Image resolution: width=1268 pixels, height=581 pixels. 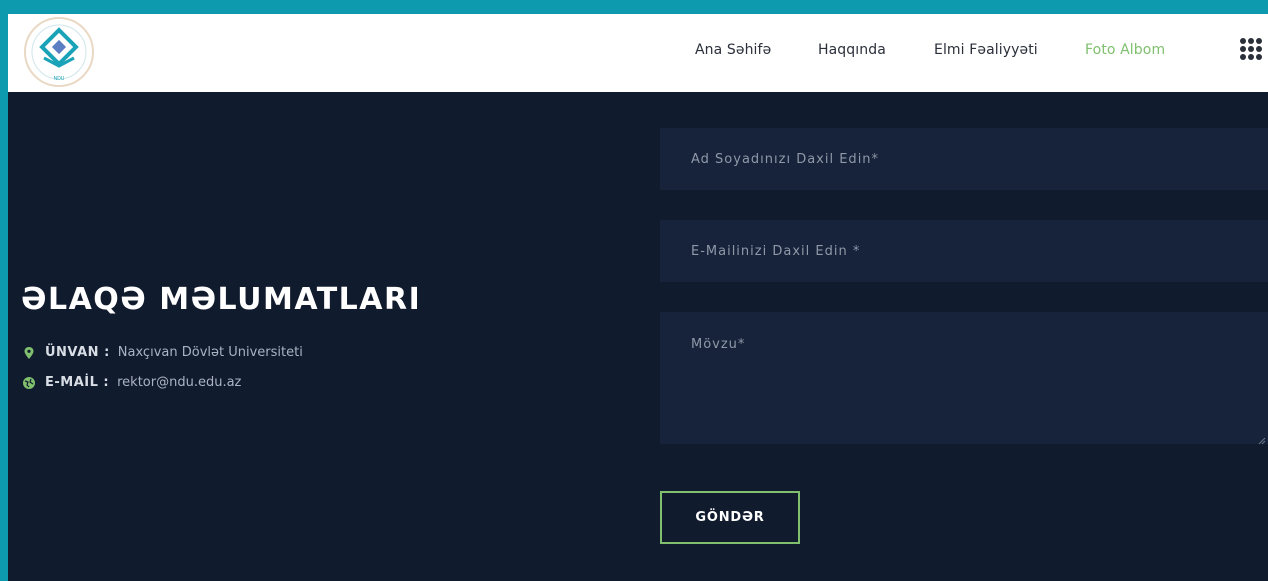 I want to click on nav-home: Ana Səhifə, so click(x=733, y=50).